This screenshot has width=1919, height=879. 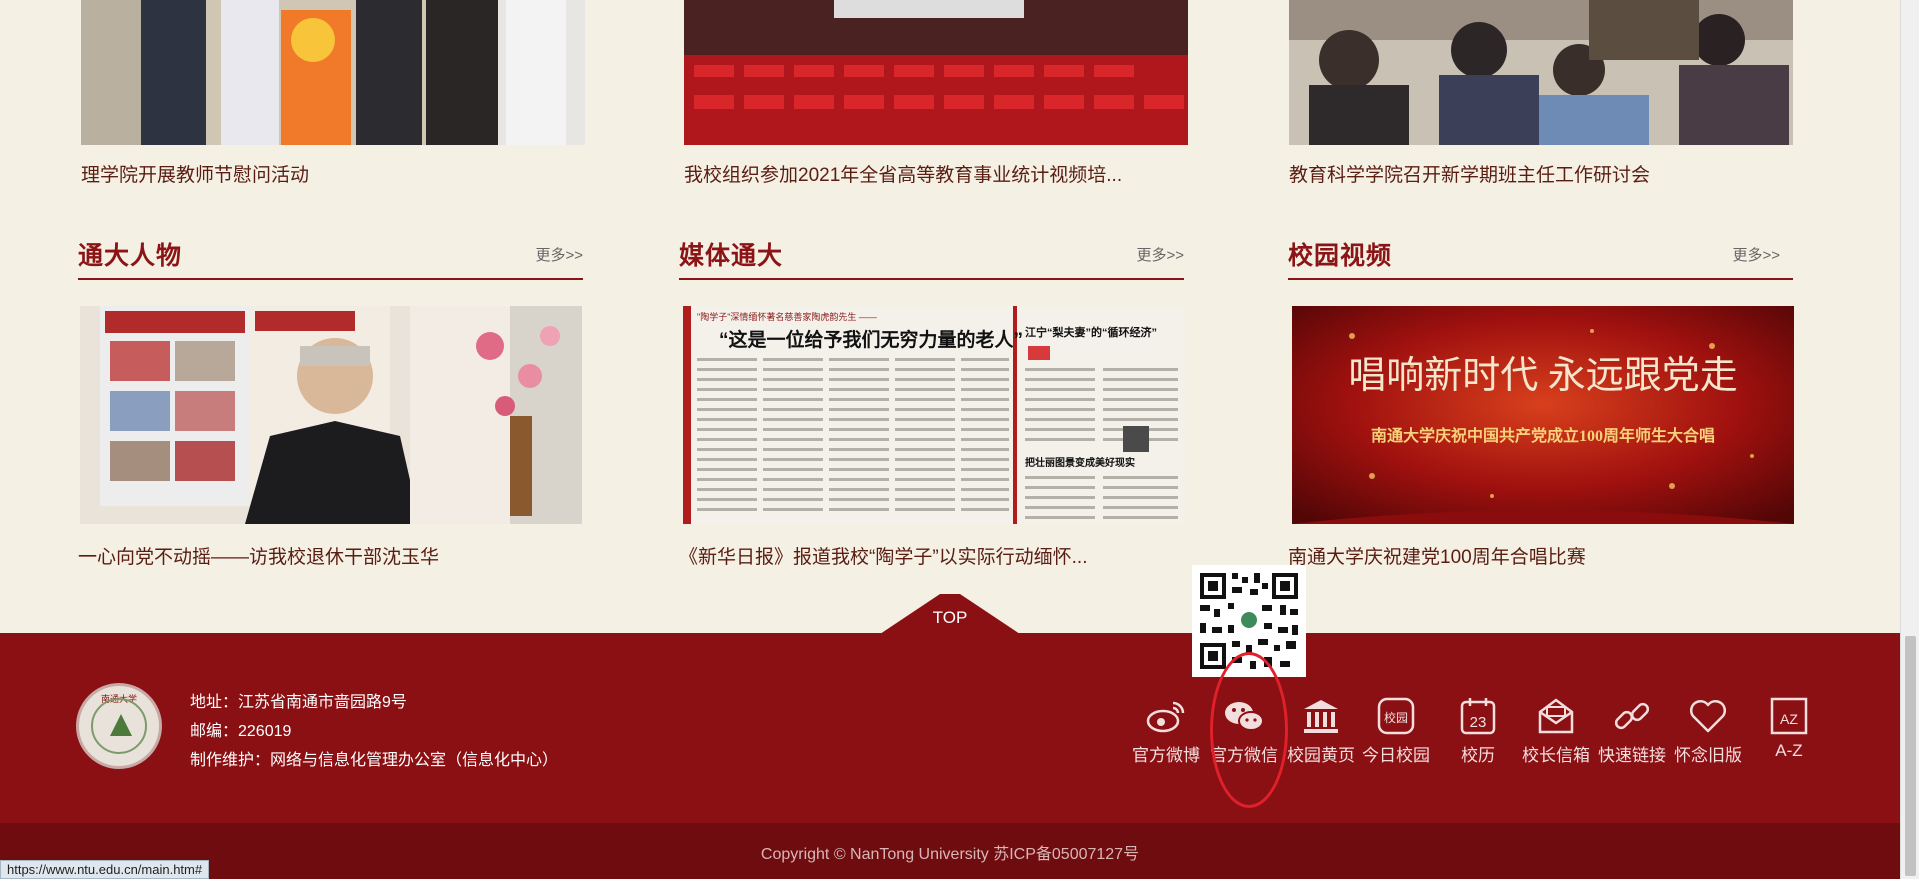 I want to click on section-title: 校园视频, so click(x=1340, y=254).